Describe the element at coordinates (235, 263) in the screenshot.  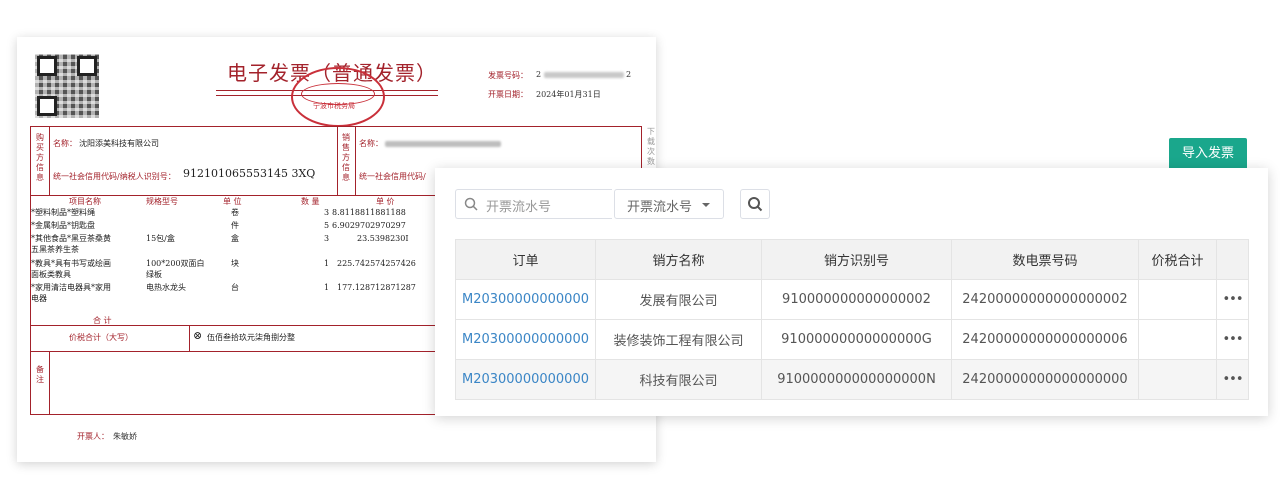
I see `item-unit: 块` at that location.